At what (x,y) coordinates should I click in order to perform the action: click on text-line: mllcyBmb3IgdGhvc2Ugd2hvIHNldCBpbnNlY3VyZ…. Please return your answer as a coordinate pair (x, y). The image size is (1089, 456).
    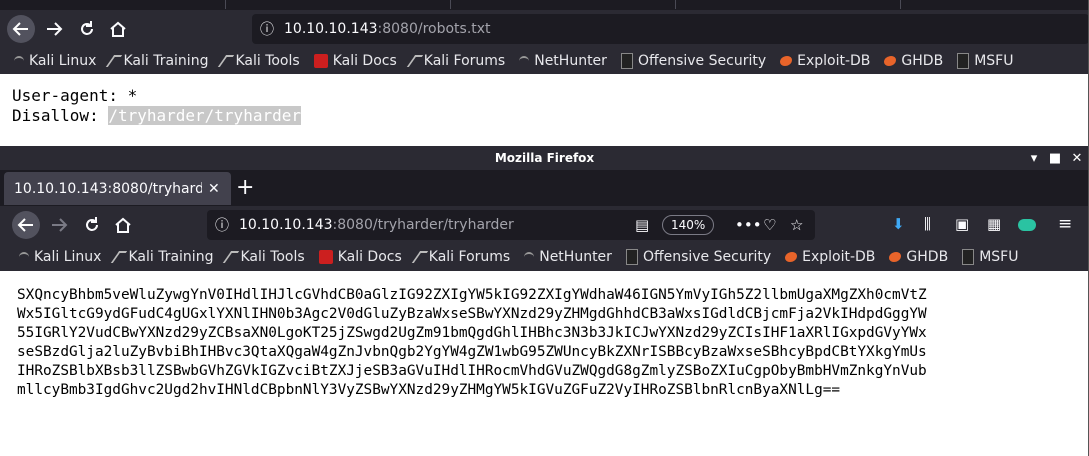
    Looking at the image, I should click on (429, 390).